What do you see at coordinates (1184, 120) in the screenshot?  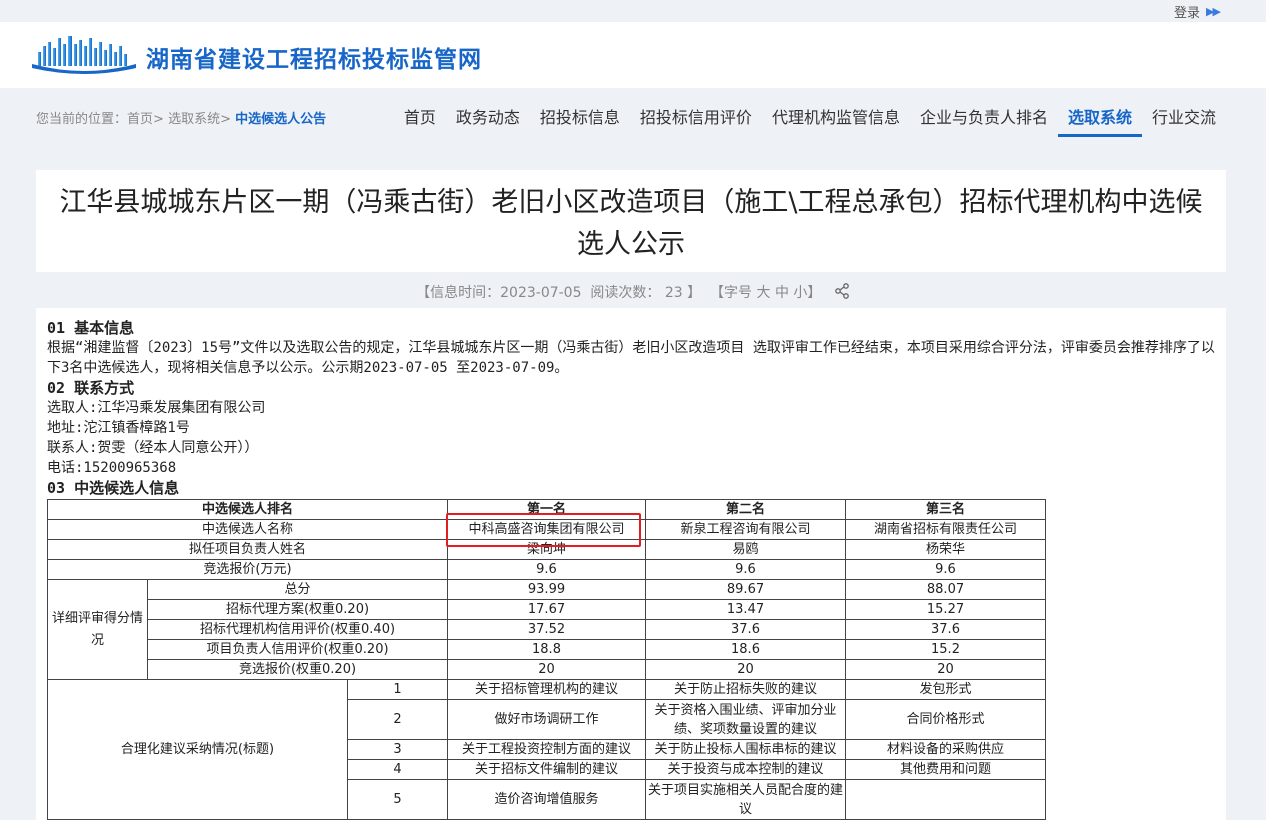 I see `nav-item-exchange: 行业交流` at bounding box center [1184, 120].